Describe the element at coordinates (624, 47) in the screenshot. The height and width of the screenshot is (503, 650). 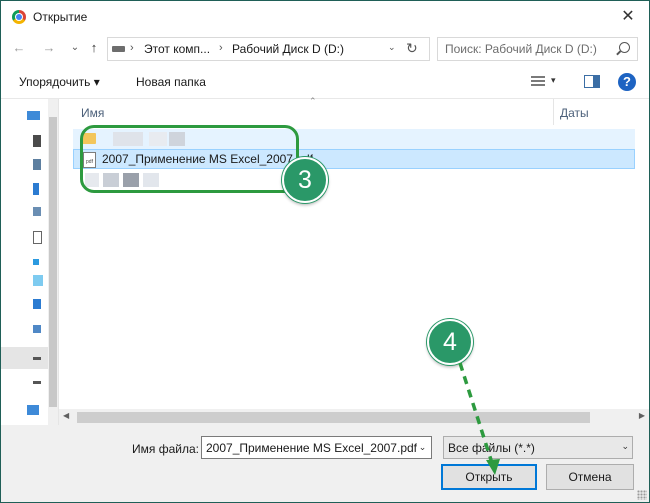
I see `search-icon` at that location.